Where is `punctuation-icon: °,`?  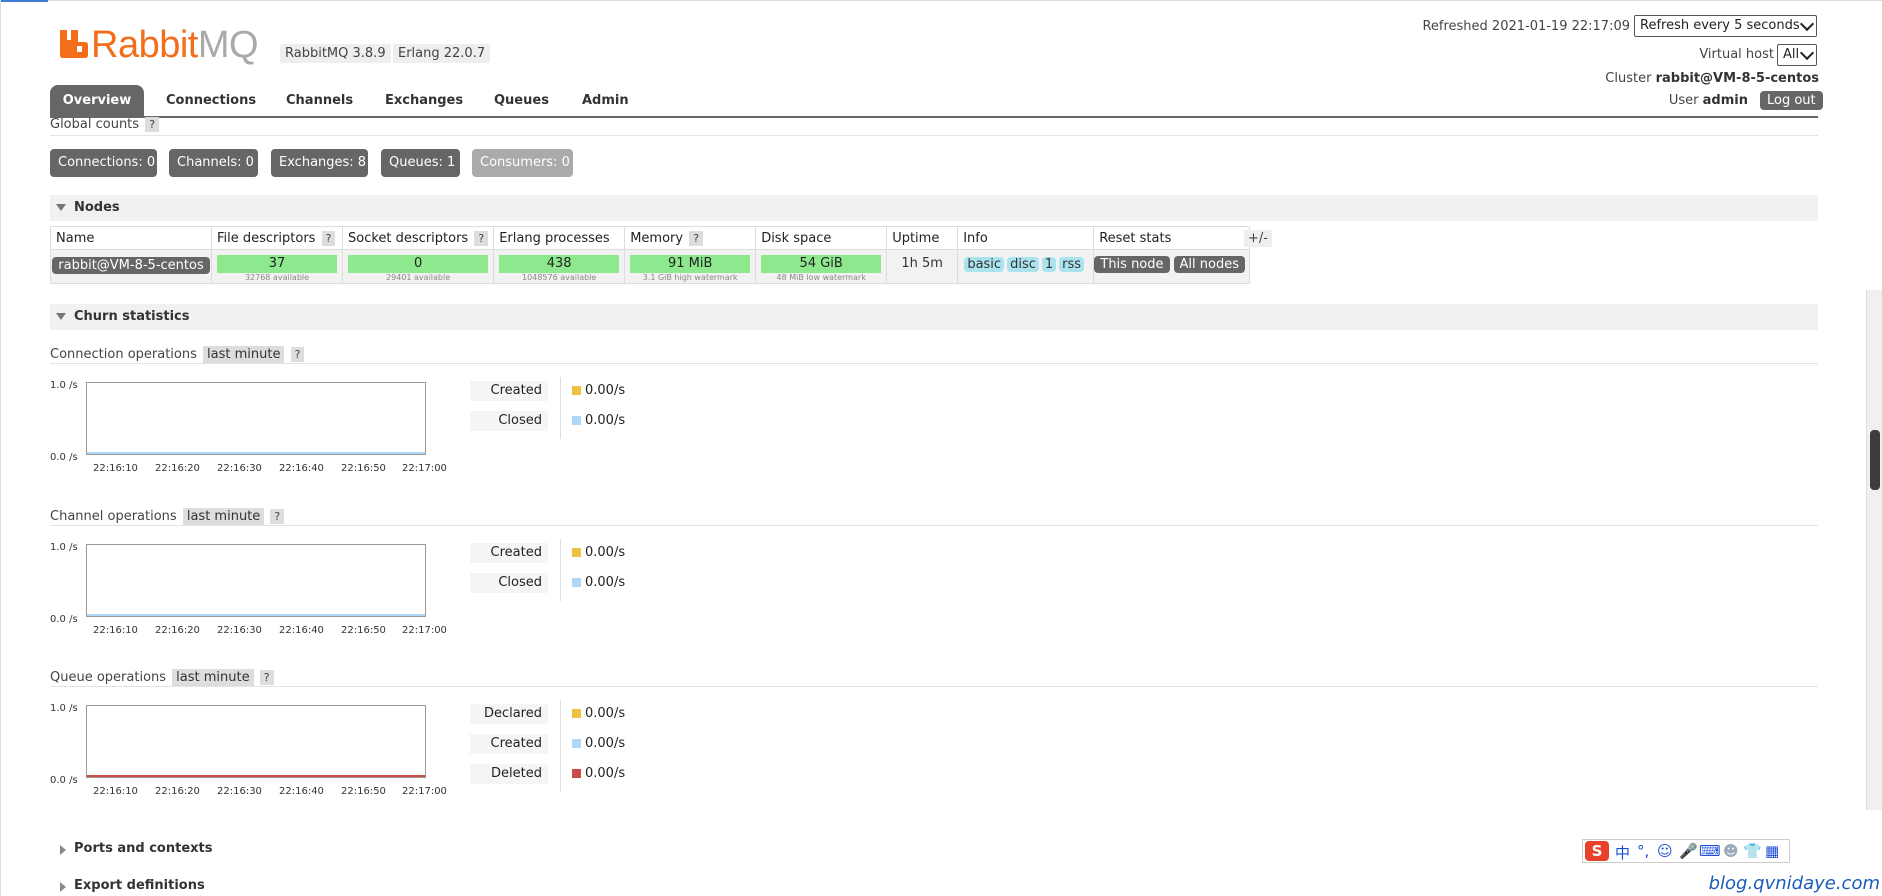 punctuation-icon: °, is located at coordinates (1643, 851).